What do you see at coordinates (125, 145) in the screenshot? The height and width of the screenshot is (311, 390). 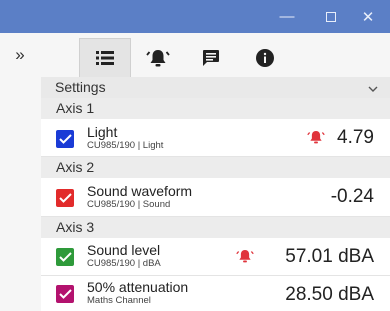 I see `channel-source: CU985/190 | Light` at bounding box center [125, 145].